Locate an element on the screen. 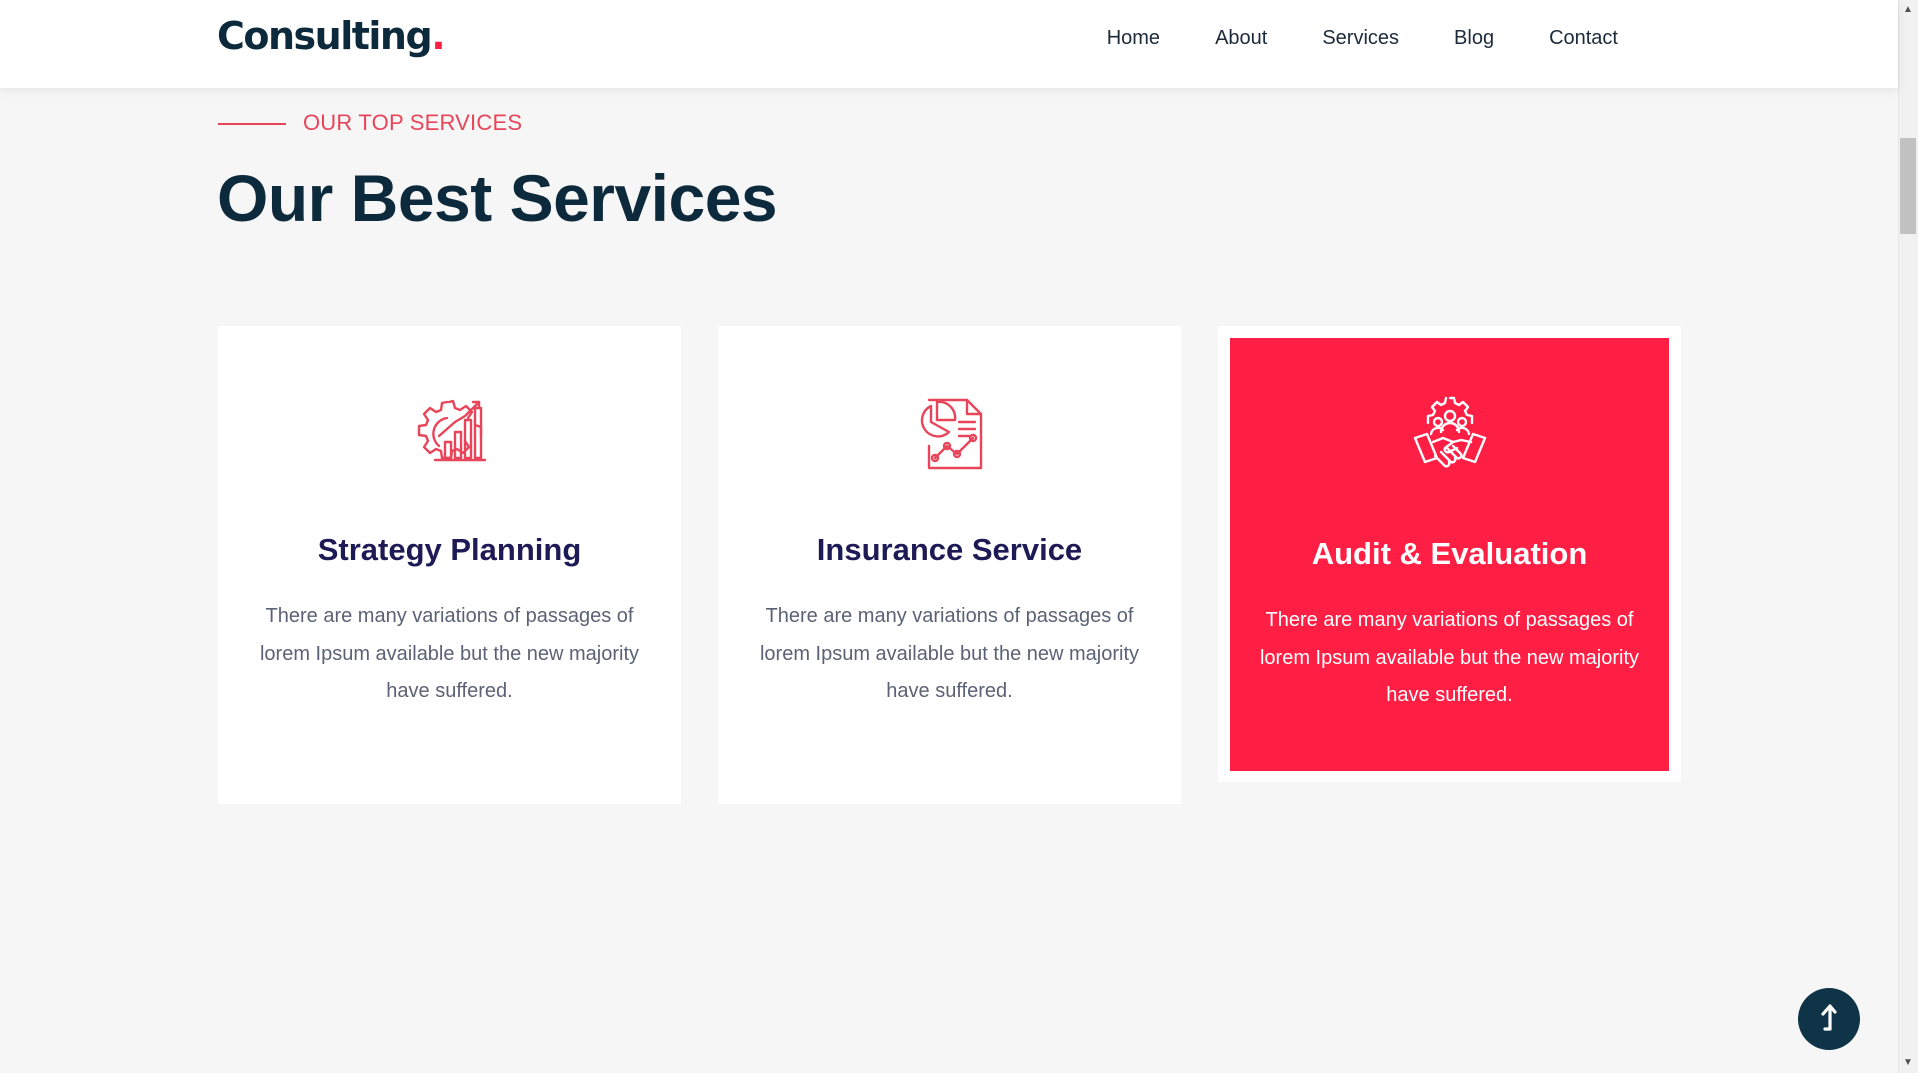 This screenshot has width=1918, height=1073. section-eyebrow: OUR TOP SERVICES is located at coordinates (413, 122).